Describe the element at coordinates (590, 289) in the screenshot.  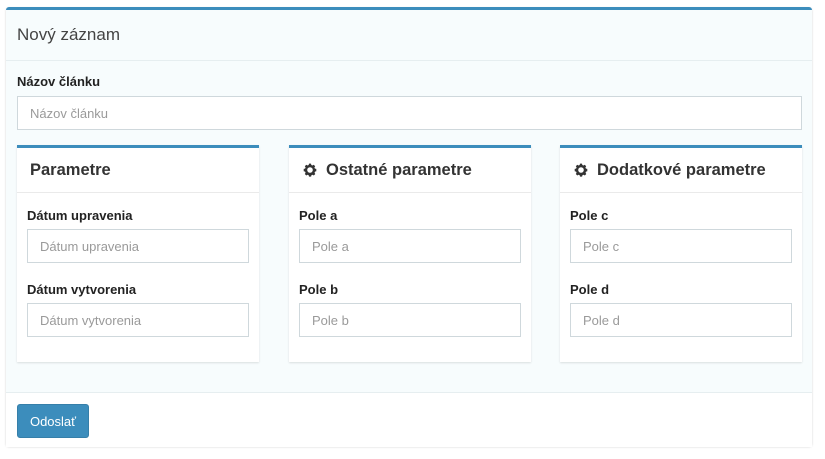
I see `field-d-label: Pole d` at that location.